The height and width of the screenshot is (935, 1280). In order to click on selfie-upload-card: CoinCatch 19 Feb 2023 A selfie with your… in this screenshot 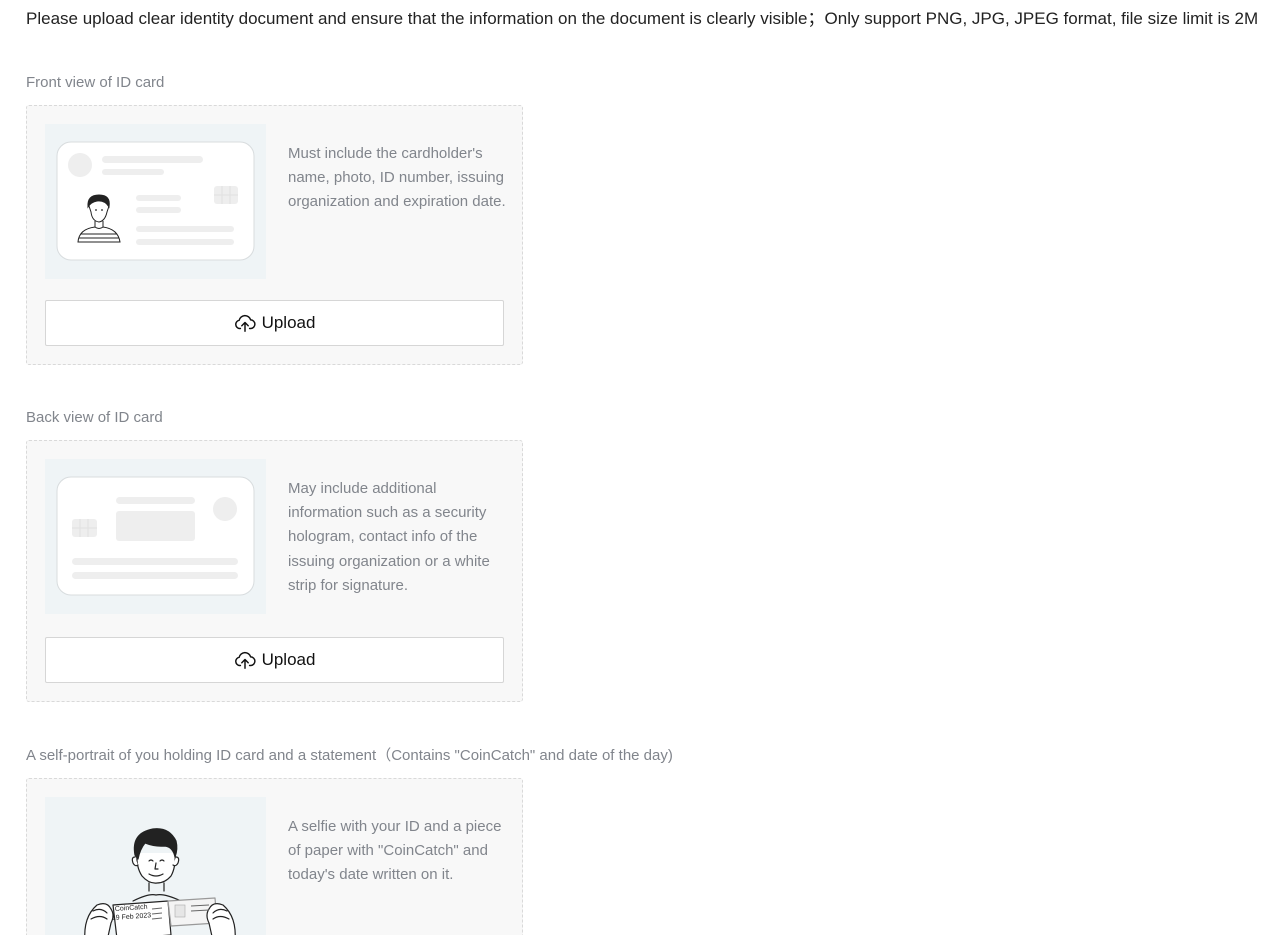, I will do `click(274, 856)`.